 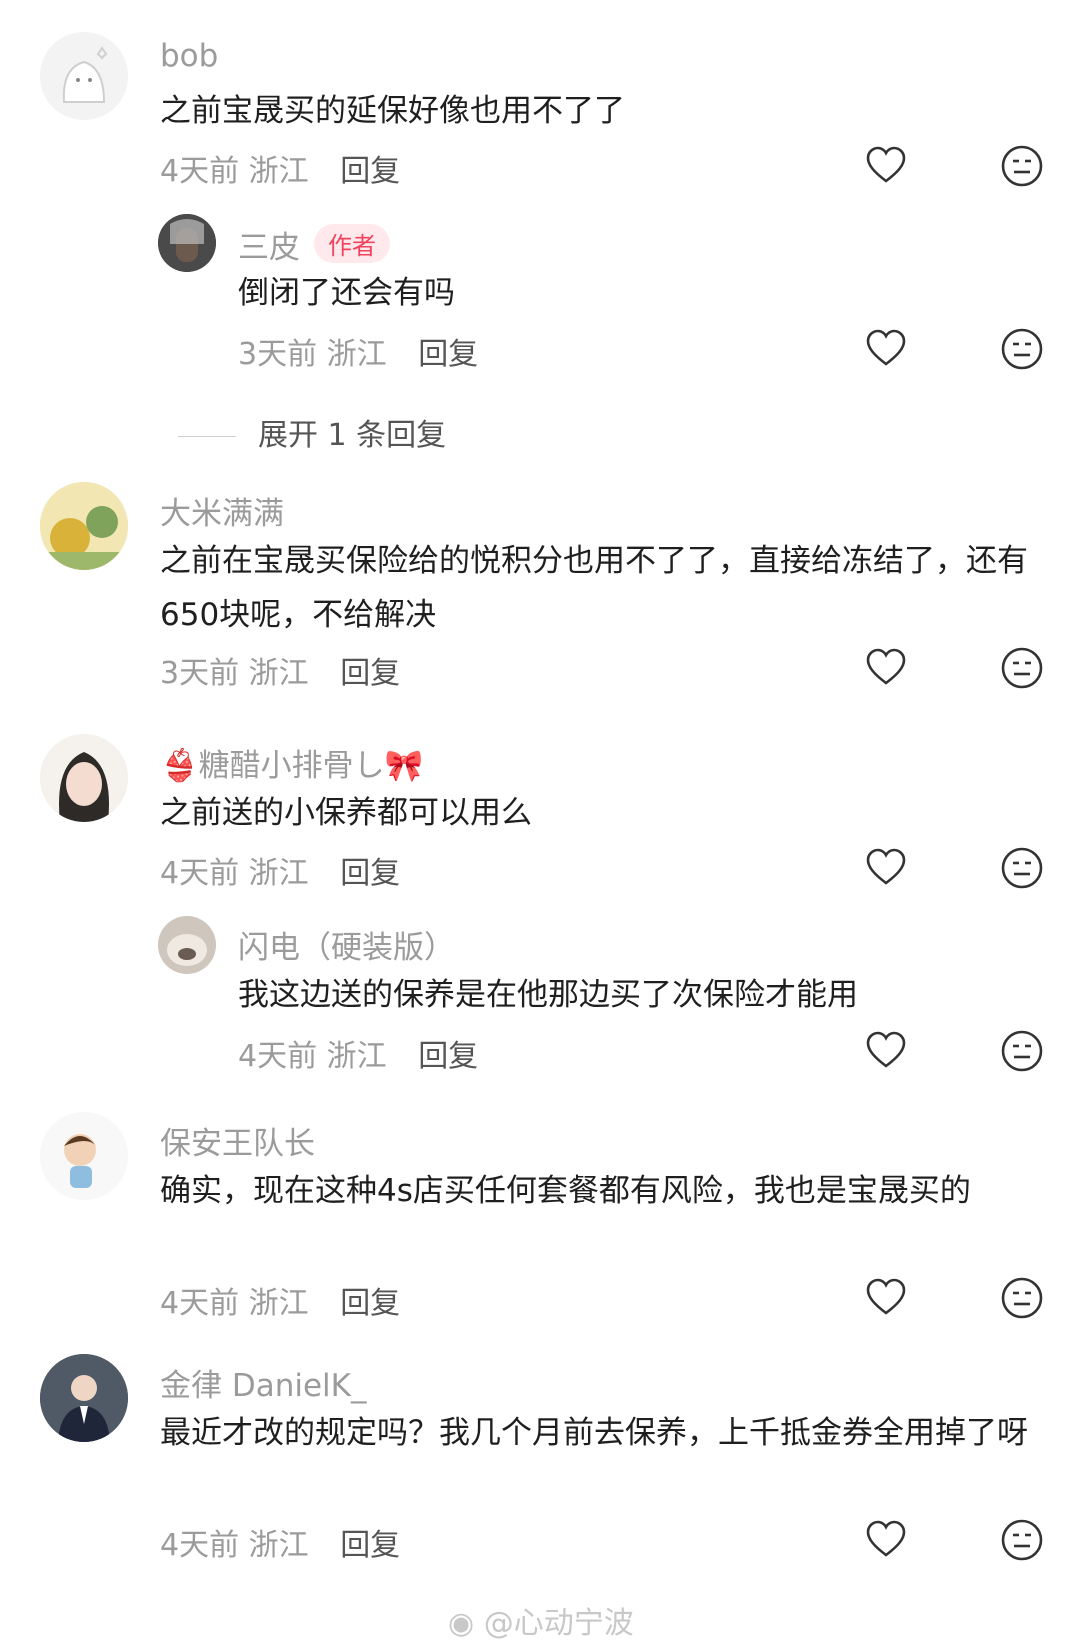 I want to click on comment-text: 之前送的小保养都可以用么, so click(x=346, y=813).